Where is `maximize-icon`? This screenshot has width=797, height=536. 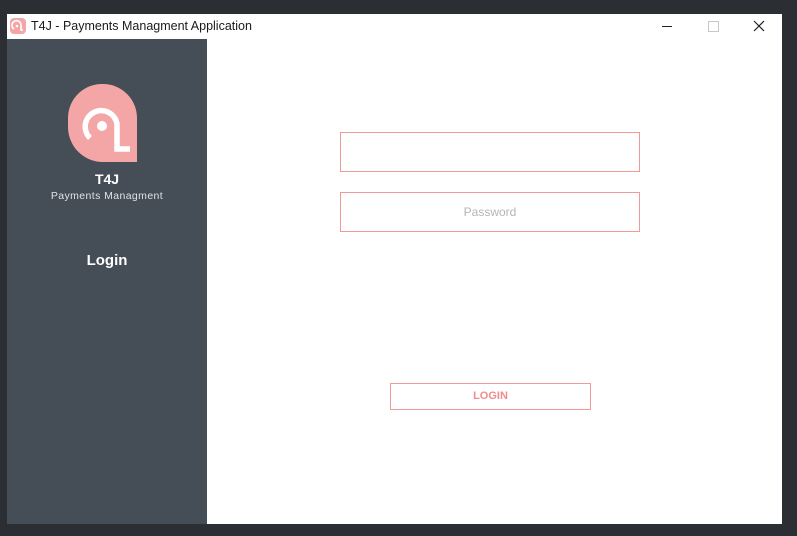
maximize-icon is located at coordinates (713, 26).